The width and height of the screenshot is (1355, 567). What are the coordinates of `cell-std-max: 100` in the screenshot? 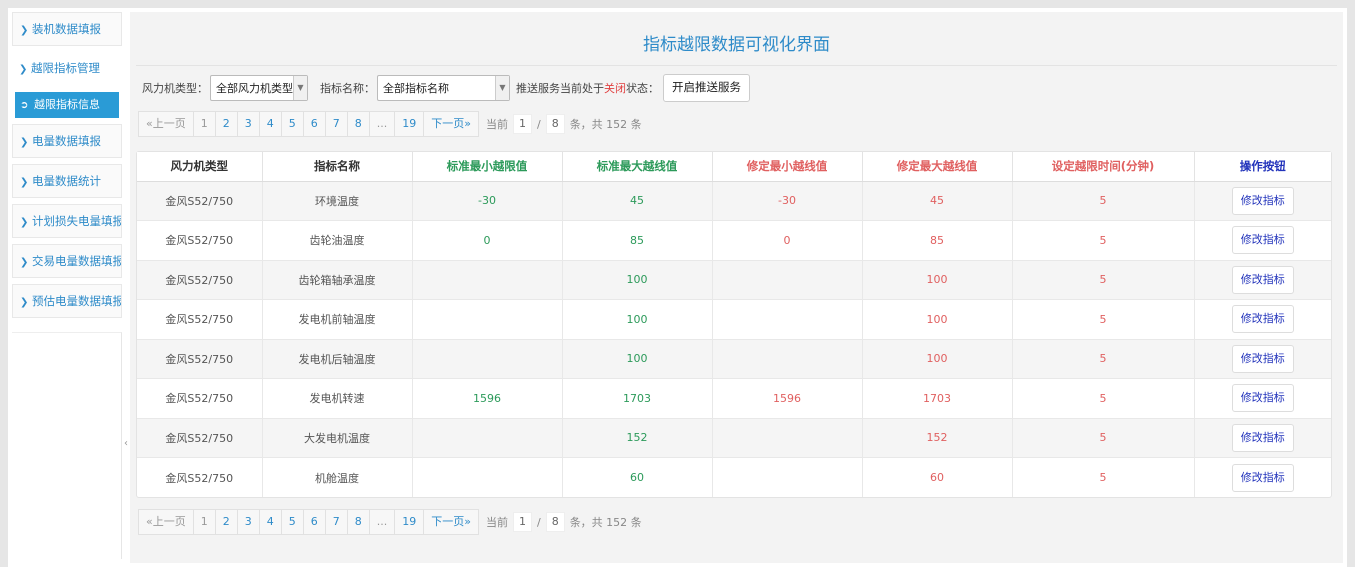 It's located at (637, 319).